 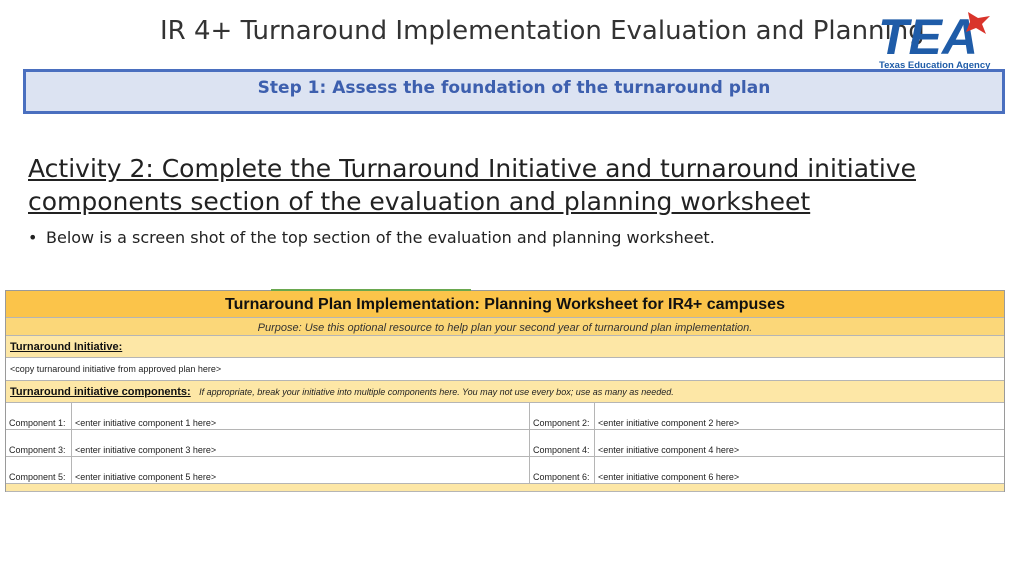 I want to click on initiative-label: Turnaround Initiative:, so click(x=66, y=347).